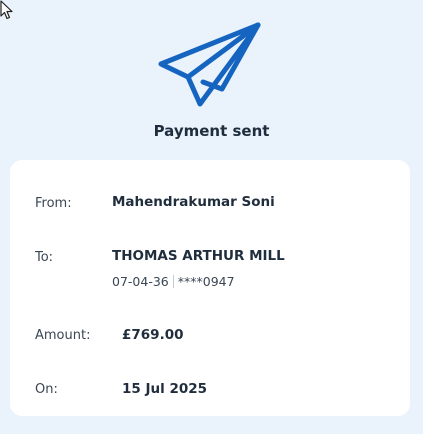 The width and height of the screenshot is (423, 434). I want to click on mouse-pointer-icon, so click(6, 10).